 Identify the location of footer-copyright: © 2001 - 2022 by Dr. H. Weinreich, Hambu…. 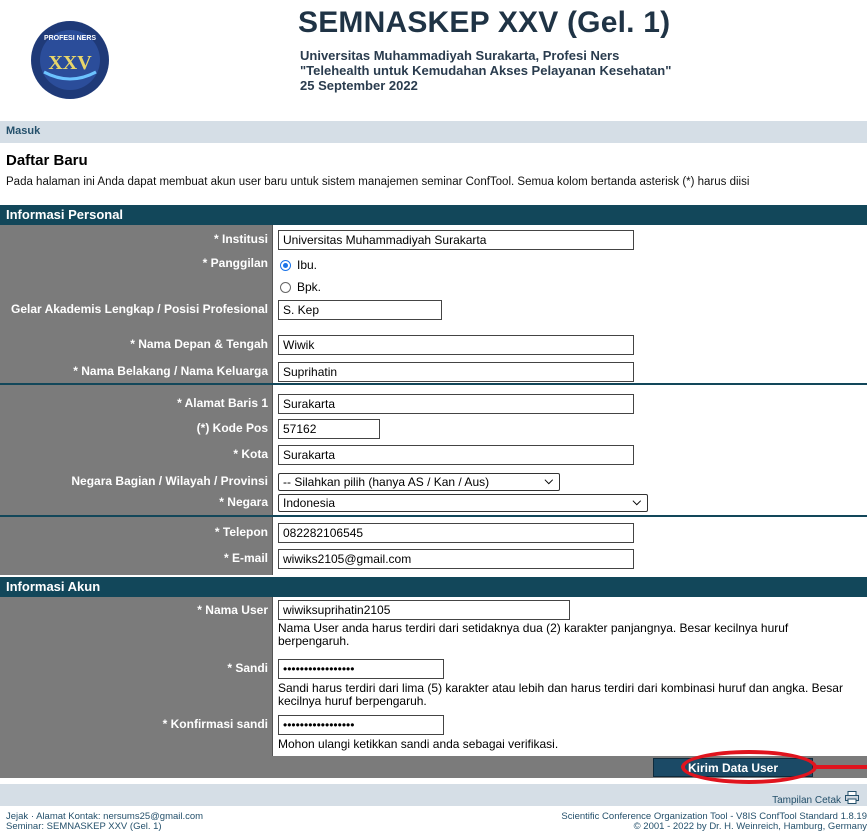
(750, 826).